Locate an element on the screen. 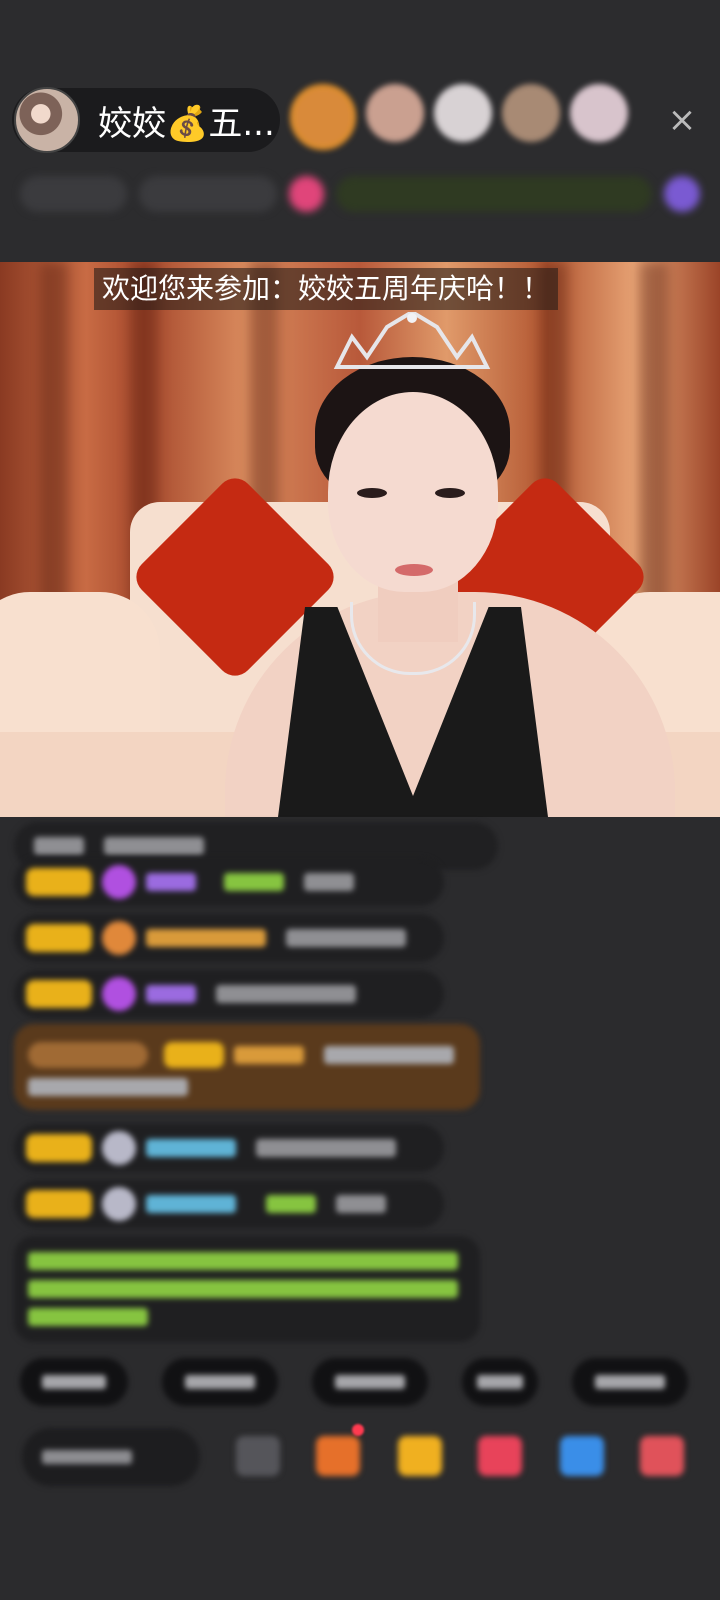 This screenshot has width=720, height=1600. more-tools-icon is located at coordinates (662, 1456).